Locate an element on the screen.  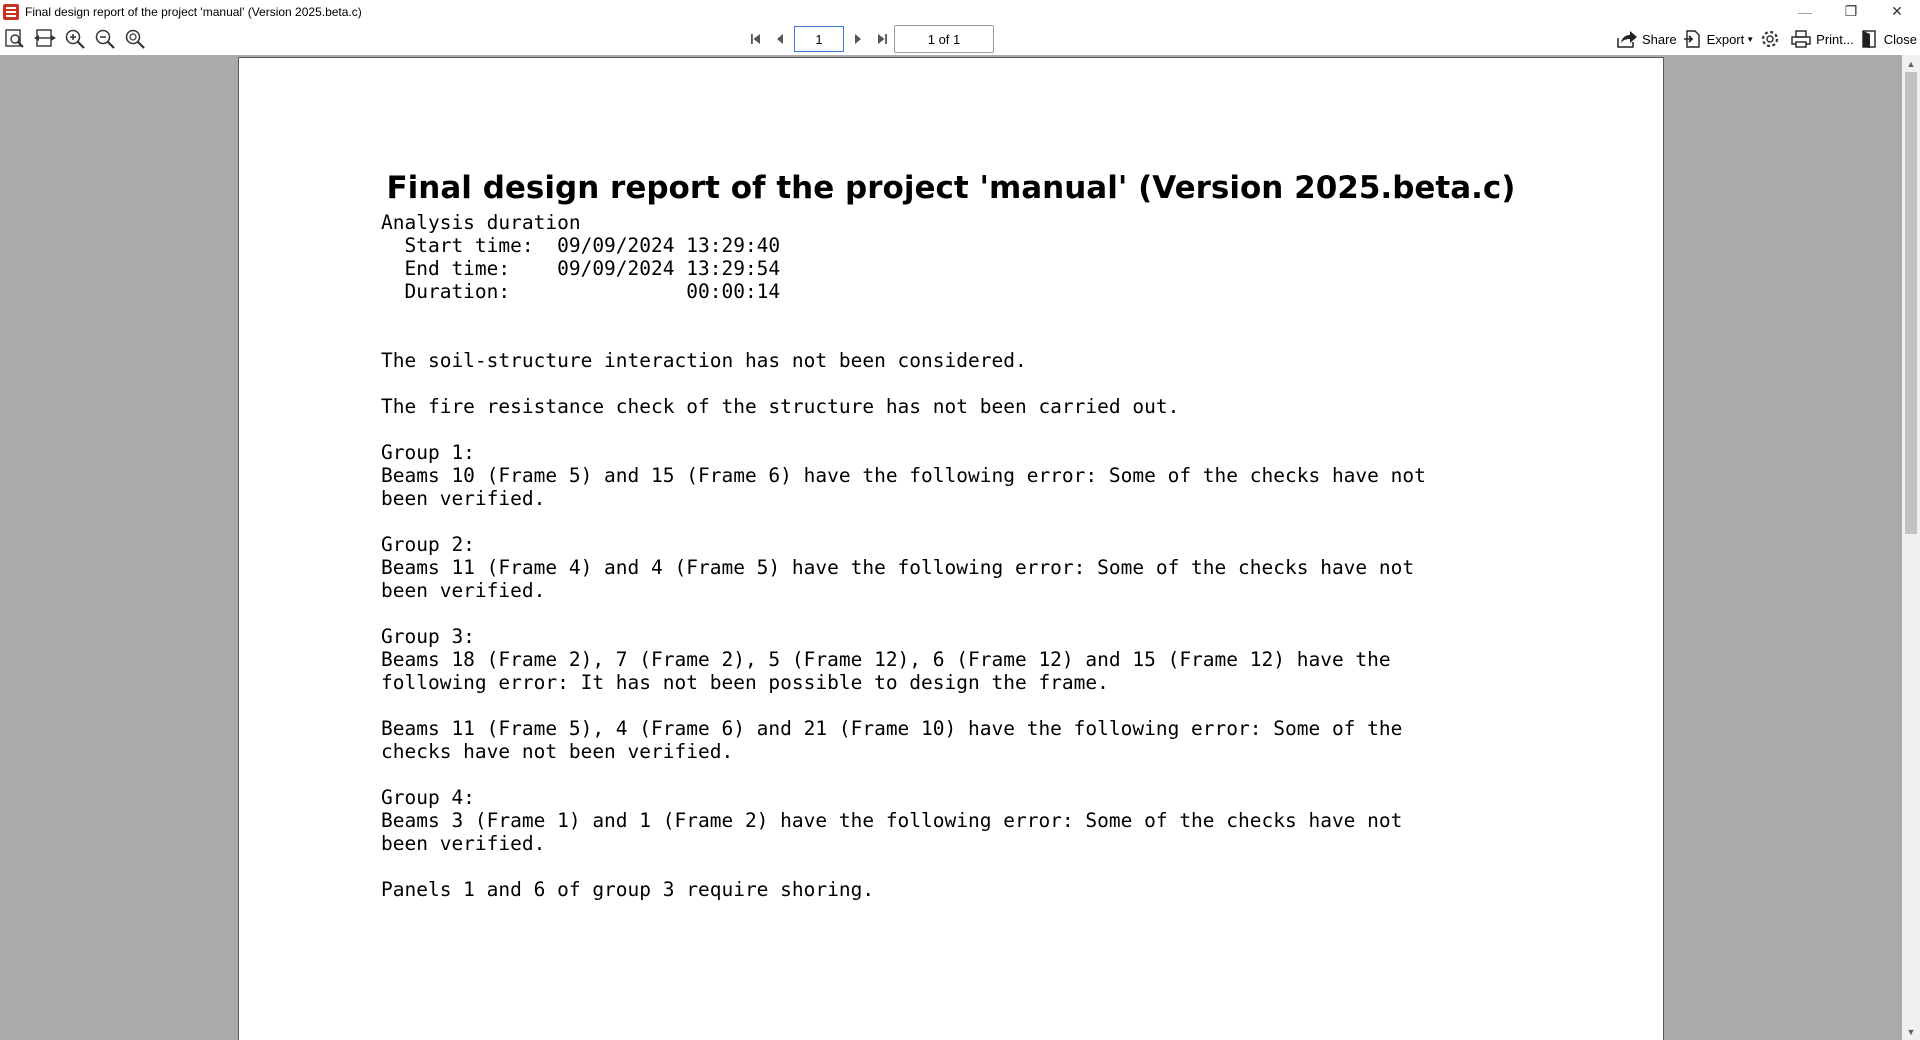
zoom-out-icon is located at coordinates (105, 39).